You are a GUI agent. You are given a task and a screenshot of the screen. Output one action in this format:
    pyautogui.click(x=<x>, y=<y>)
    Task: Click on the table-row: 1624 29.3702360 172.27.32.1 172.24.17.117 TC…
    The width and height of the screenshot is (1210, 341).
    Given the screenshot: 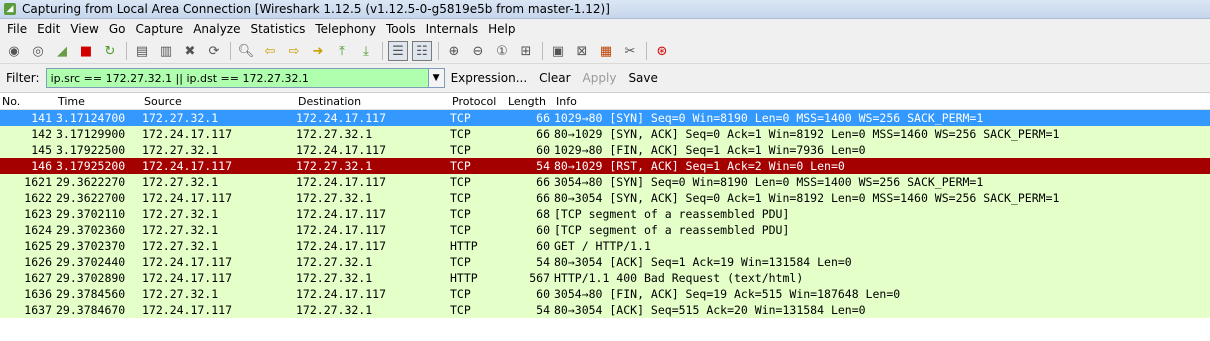 What is the action you would take?
    pyautogui.click(x=605, y=230)
    